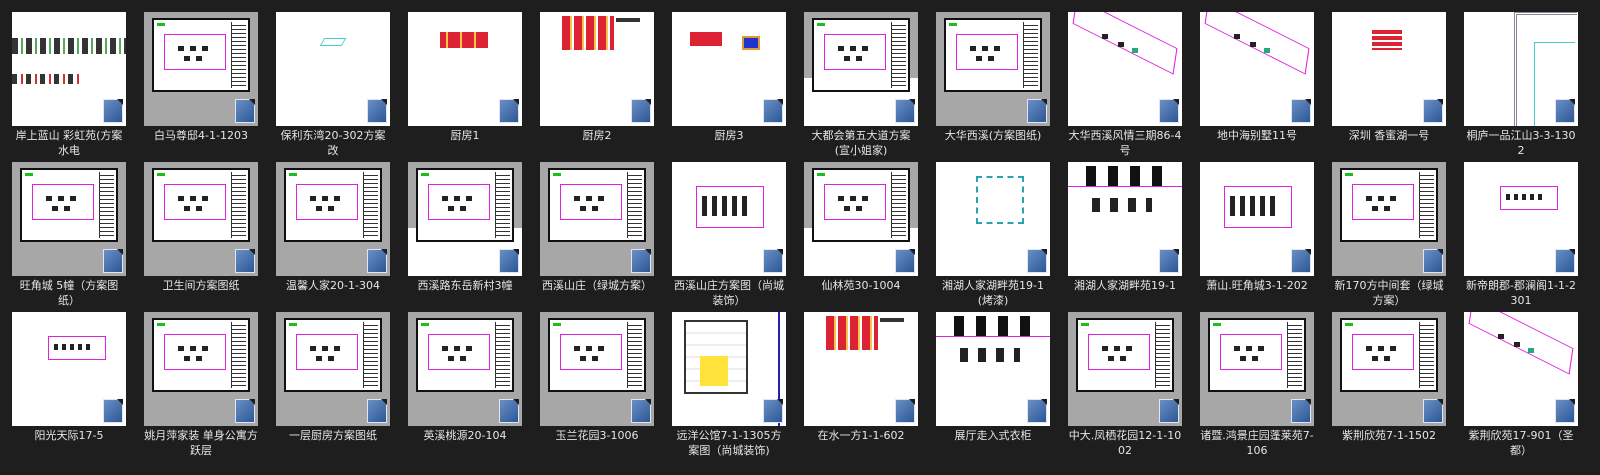 The width and height of the screenshot is (1600, 475). What do you see at coordinates (333, 435) in the screenshot?
I see `file-name-label: 一层厨房方案图纸` at bounding box center [333, 435].